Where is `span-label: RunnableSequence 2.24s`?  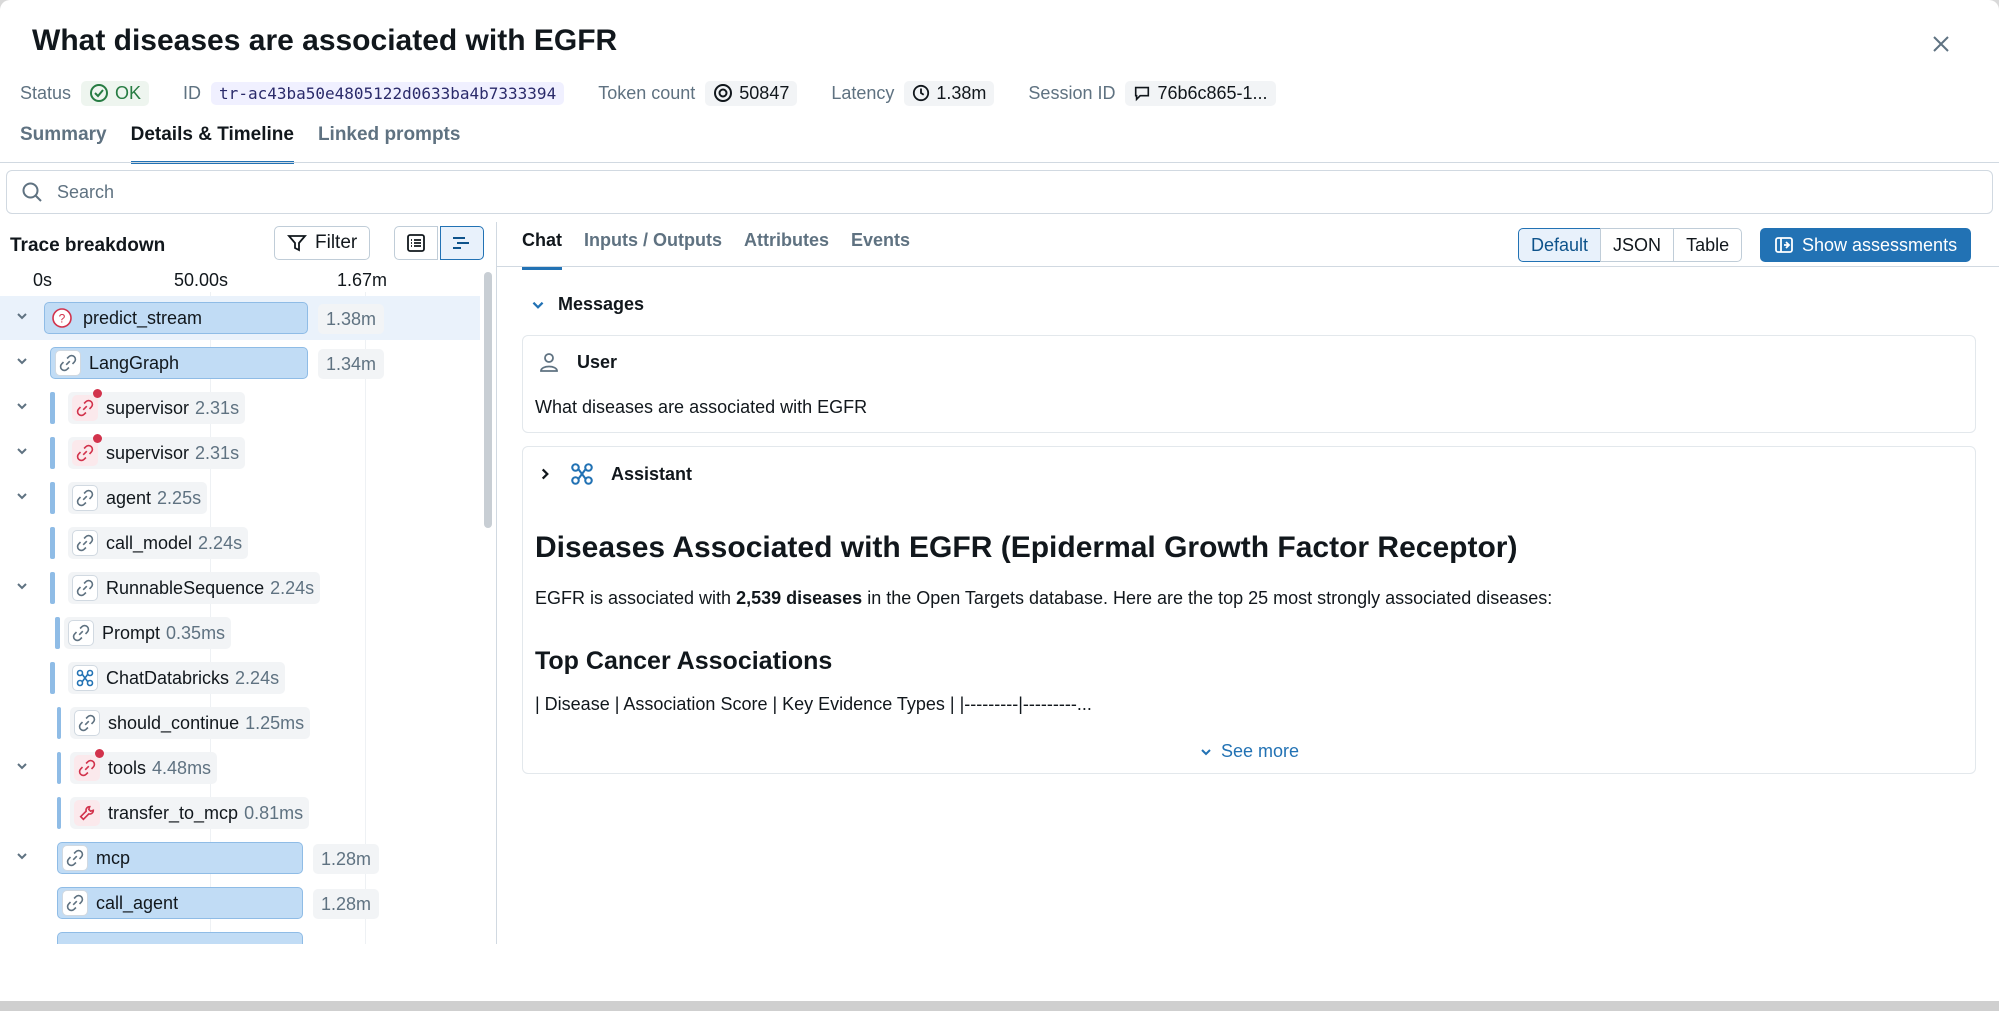 span-label: RunnableSequence 2.24s is located at coordinates (194, 588).